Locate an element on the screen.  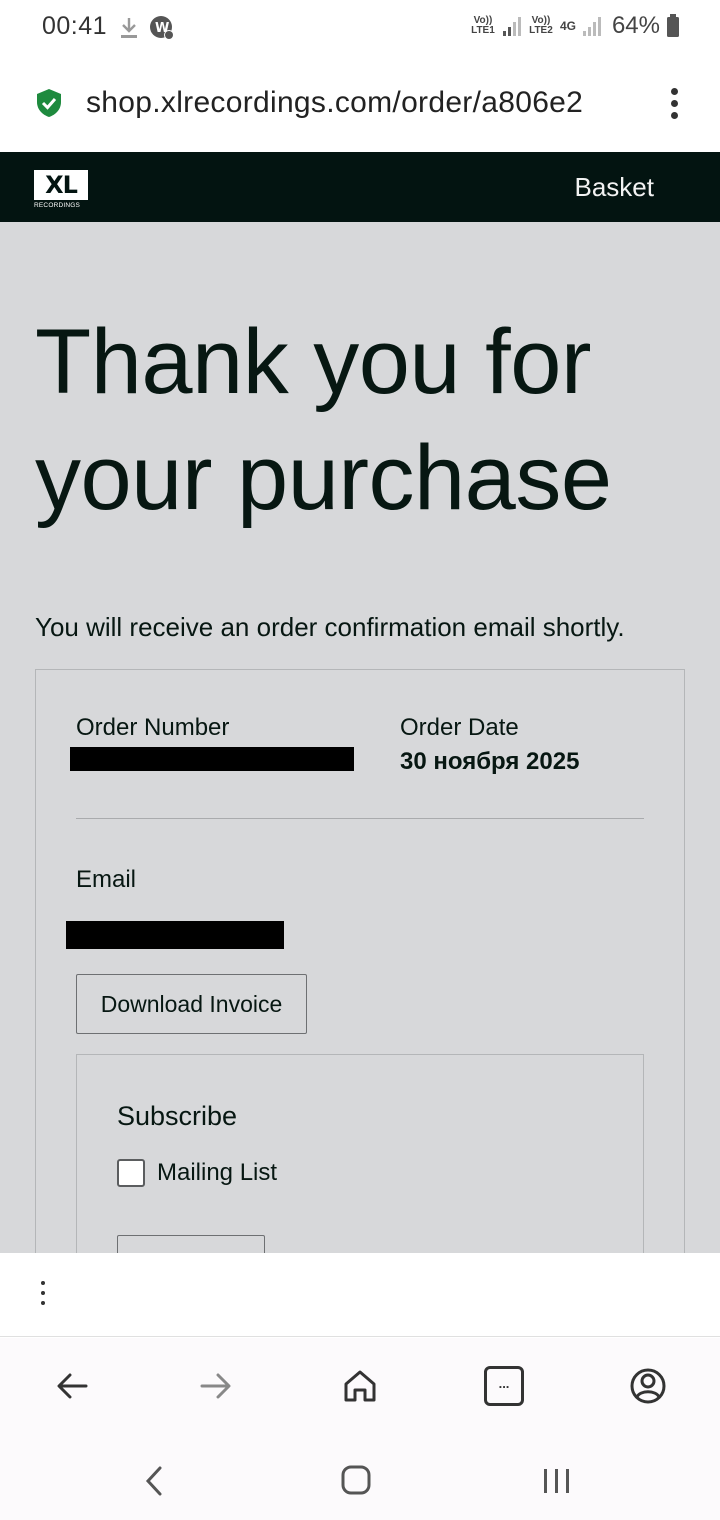
subscribe-button is located at coordinates (191, 1244).